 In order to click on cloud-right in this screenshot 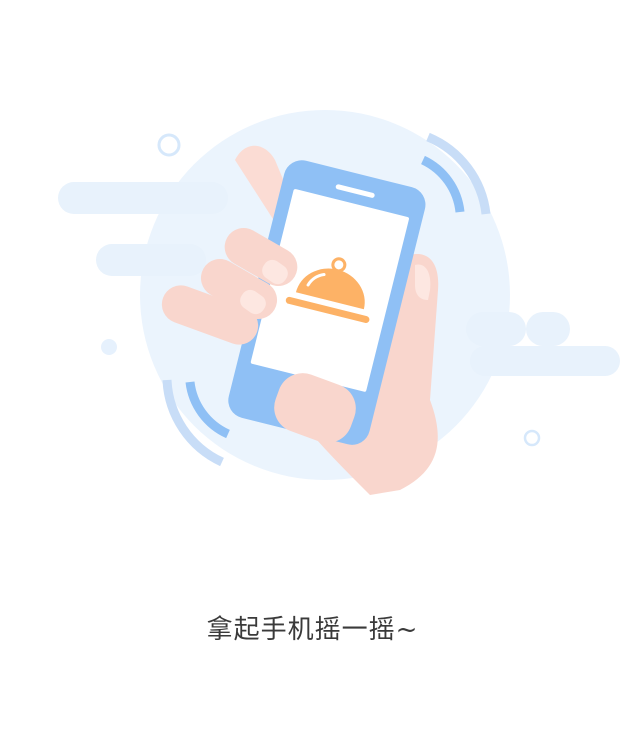, I will do `click(543, 344)`.